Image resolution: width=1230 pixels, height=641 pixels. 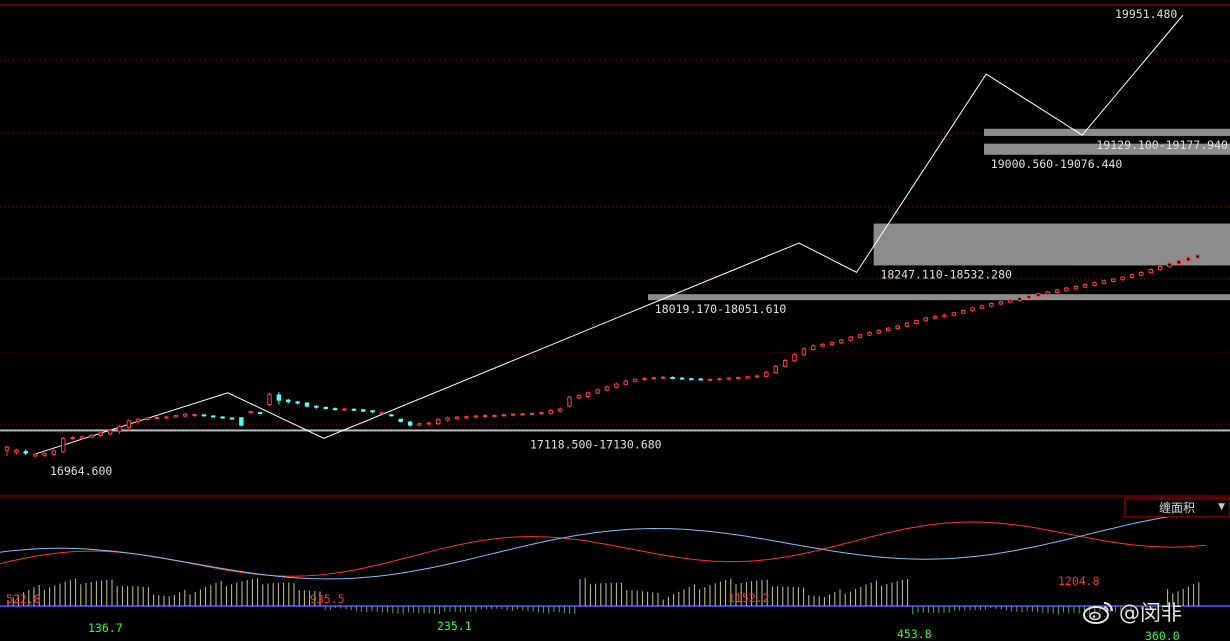 I want to click on indicator-value-label: 235.1, so click(x=454, y=626).